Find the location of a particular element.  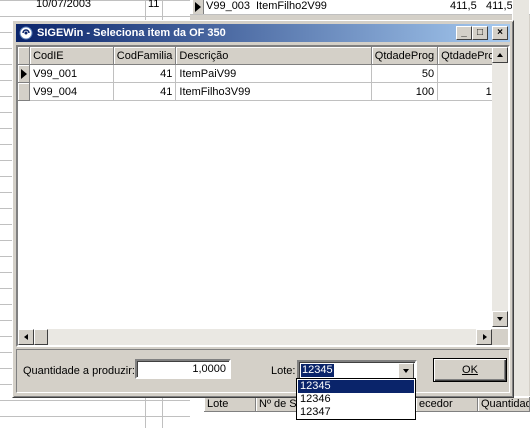

table-row: V99_001 41 ItemPaiV99 50 50 is located at coordinates (263, 73).